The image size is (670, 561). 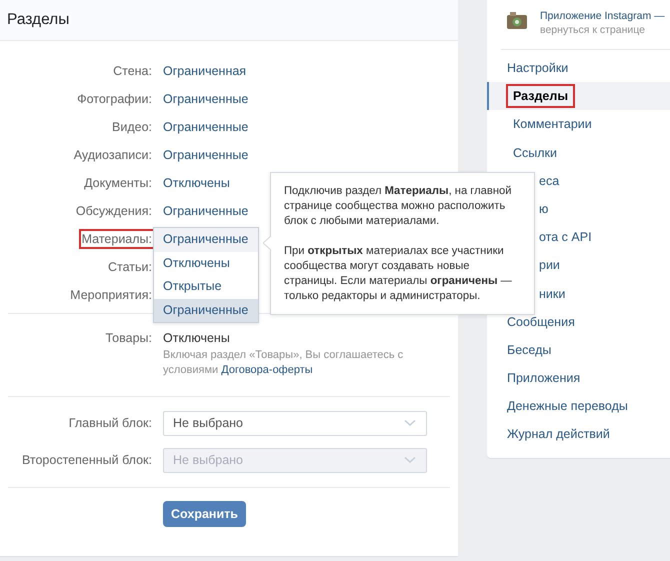 I want to click on setting-value: Ограниченная, so click(x=204, y=71).